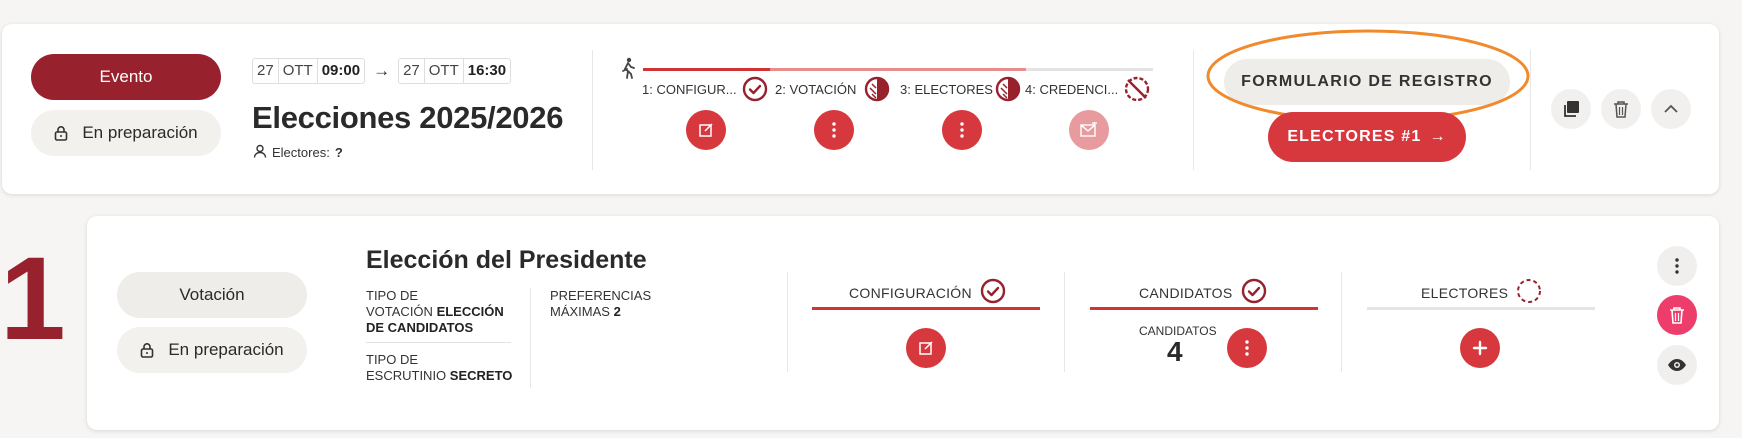  I want to click on candidates-column-header: CANDIDATOS, so click(1203, 292).